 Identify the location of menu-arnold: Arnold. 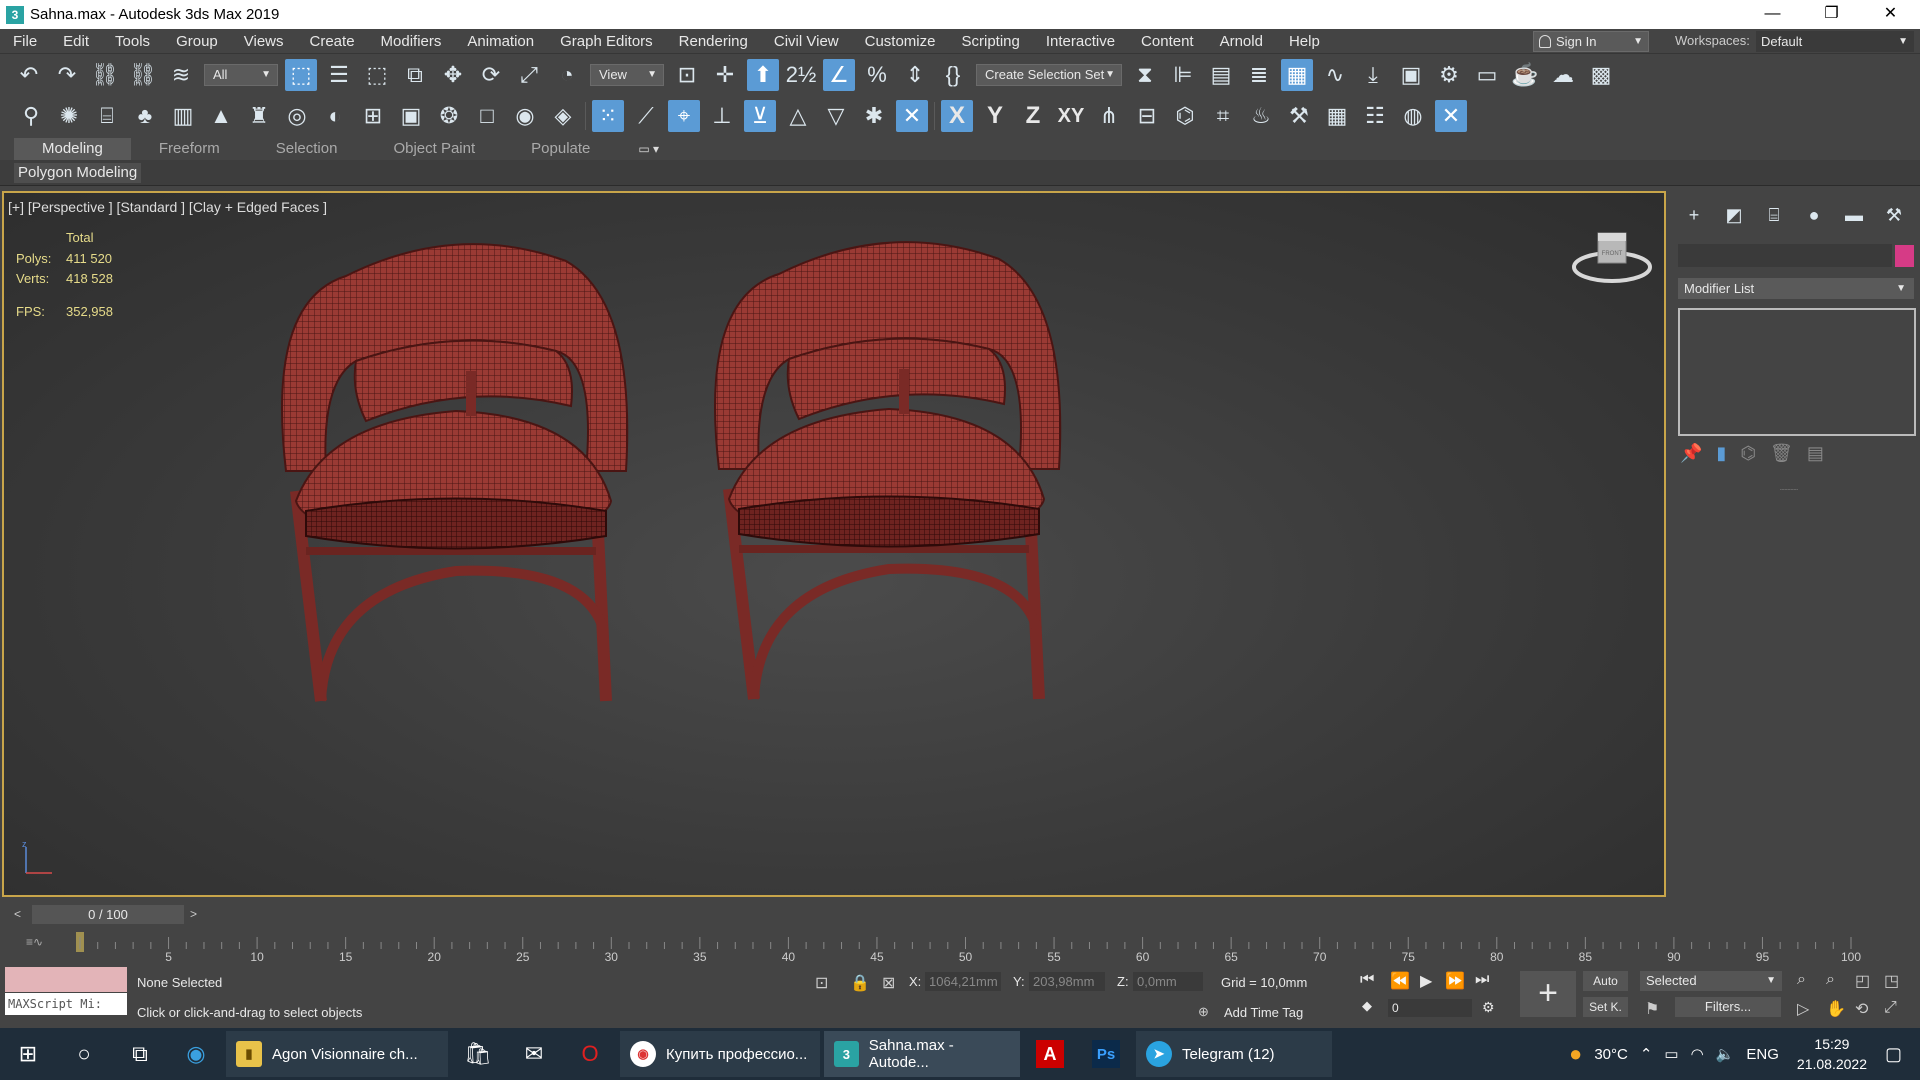
(1241, 41).